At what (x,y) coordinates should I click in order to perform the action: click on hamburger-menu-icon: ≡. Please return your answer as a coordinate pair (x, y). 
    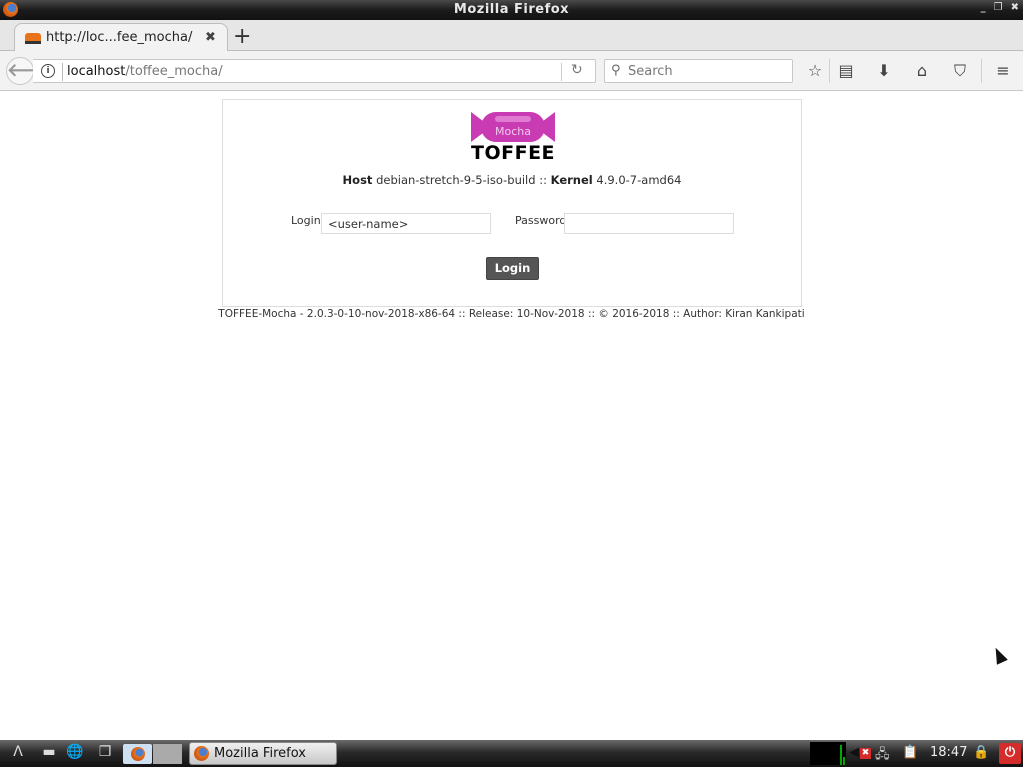
    Looking at the image, I should click on (1003, 70).